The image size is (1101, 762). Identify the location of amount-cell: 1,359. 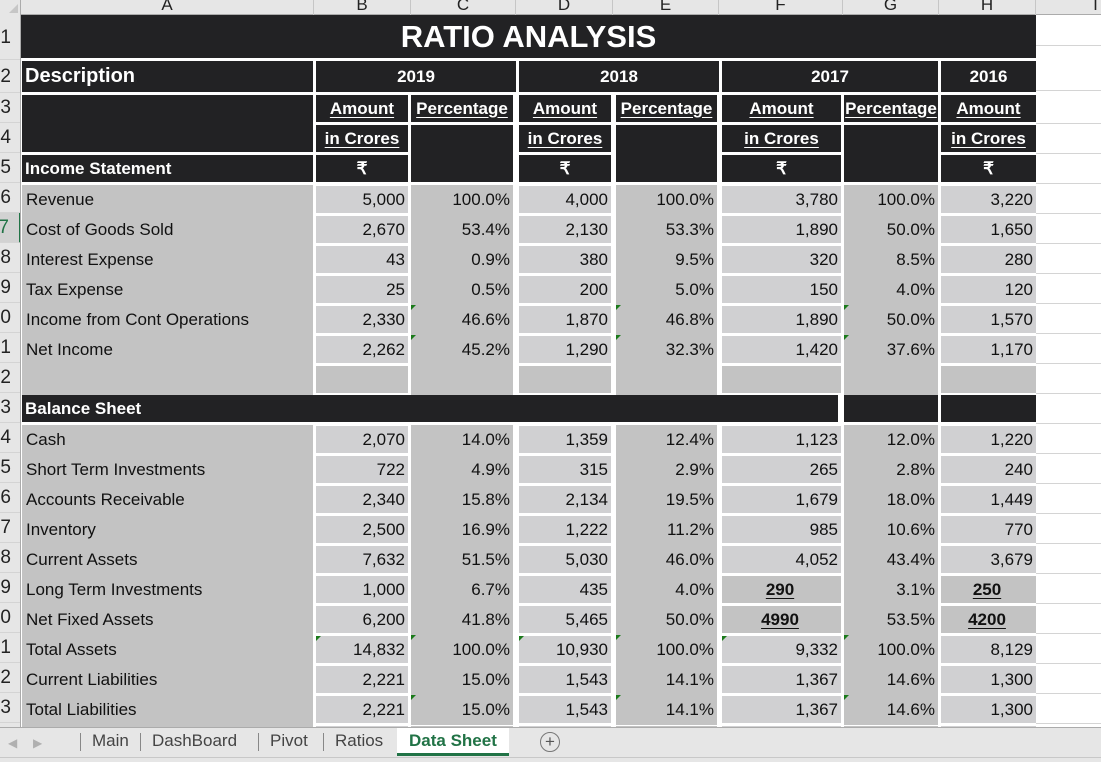
(565, 439).